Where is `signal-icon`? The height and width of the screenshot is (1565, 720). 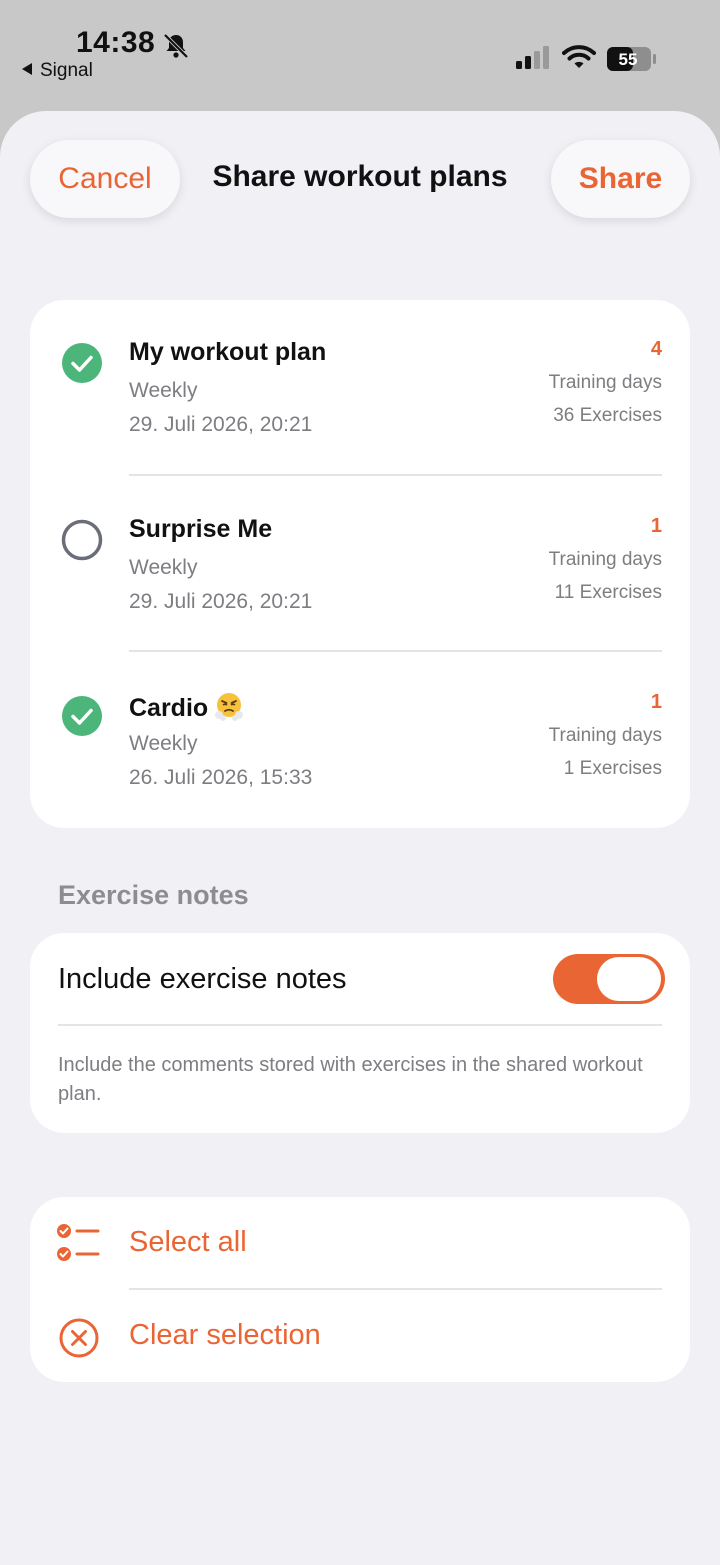 signal-icon is located at coordinates (532, 57).